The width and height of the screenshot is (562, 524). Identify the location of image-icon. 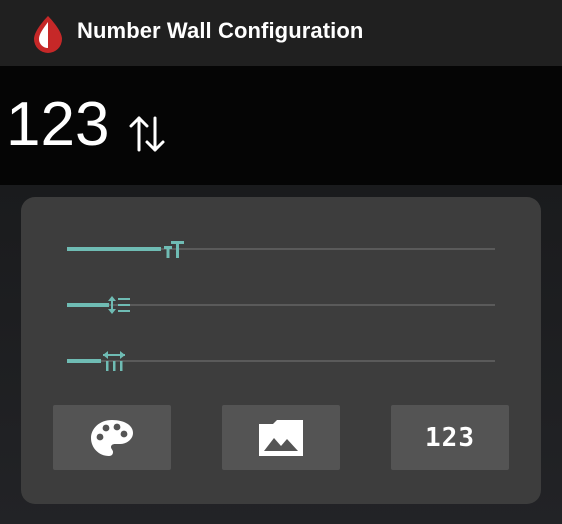
(281, 437).